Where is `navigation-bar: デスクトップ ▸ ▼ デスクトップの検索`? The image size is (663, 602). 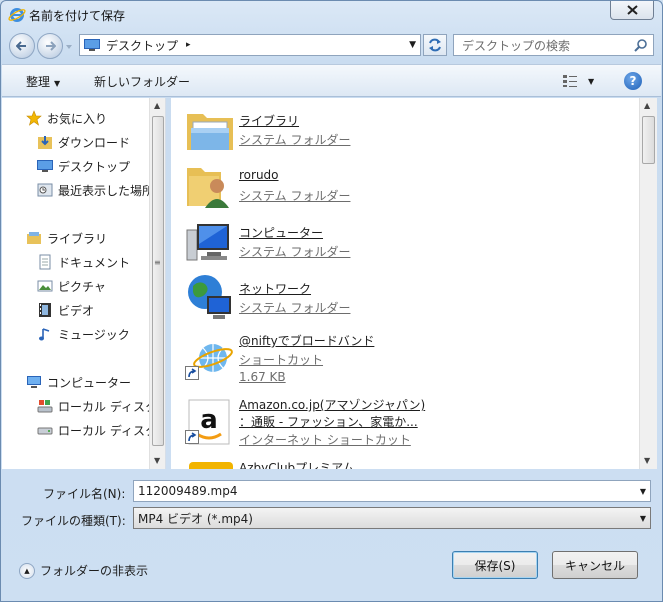 navigation-bar: デスクトップ ▸ ▼ デスクトップの検索 is located at coordinates (331, 46).